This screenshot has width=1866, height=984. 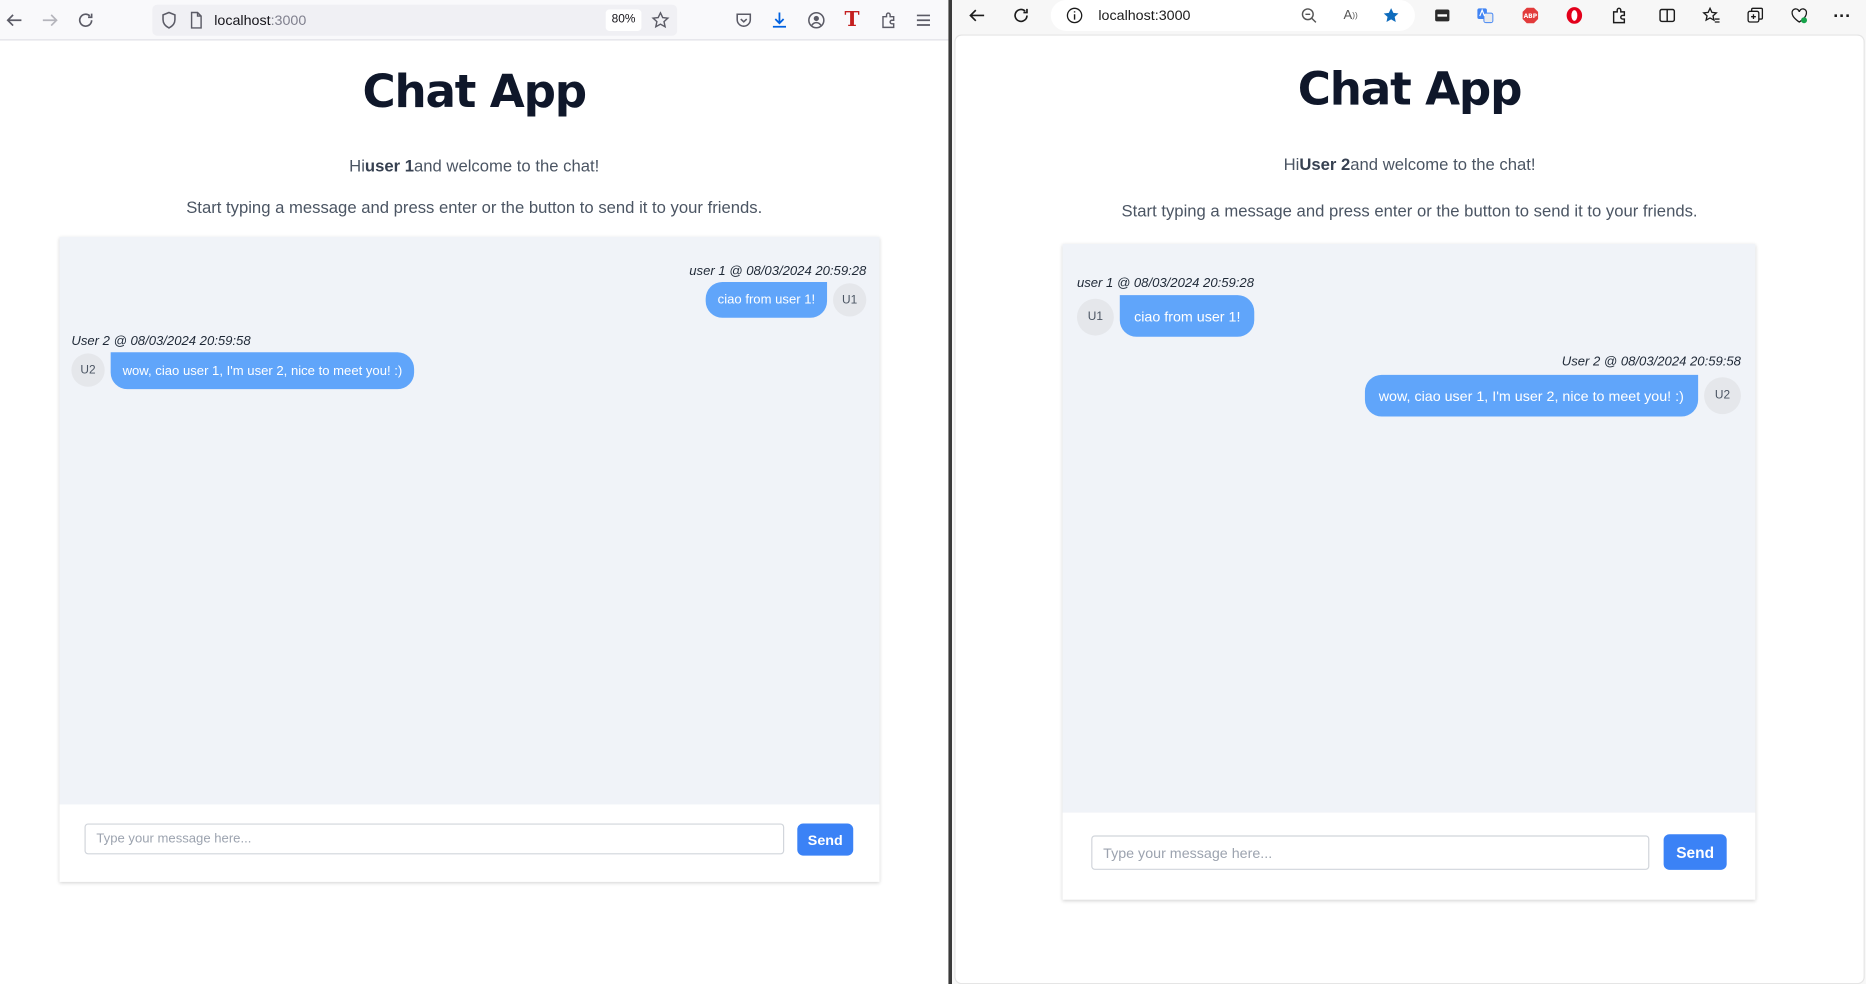 What do you see at coordinates (660, 20) in the screenshot?
I see `star-icon` at bounding box center [660, 20].